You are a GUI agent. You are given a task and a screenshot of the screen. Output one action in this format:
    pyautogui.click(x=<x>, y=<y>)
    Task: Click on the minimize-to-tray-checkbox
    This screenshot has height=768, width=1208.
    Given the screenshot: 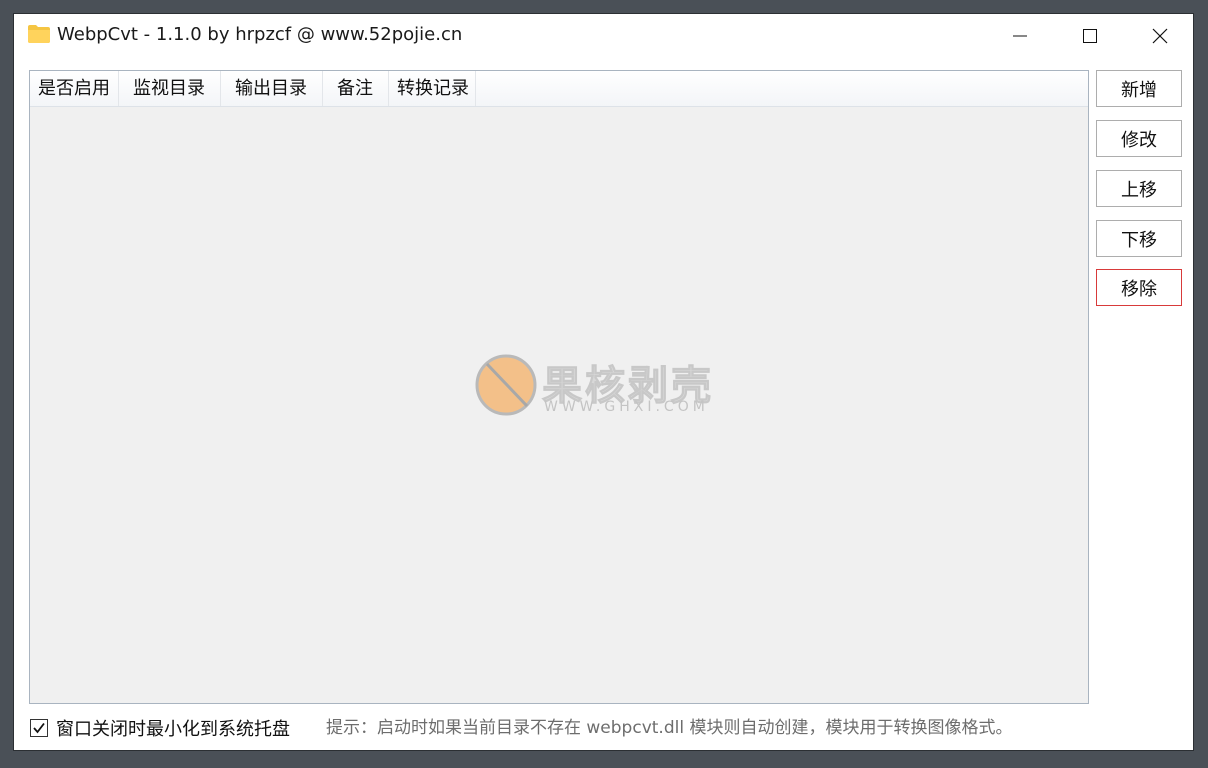 What is the action you would take?
    pyautogui.click(x=39, y=728)
    